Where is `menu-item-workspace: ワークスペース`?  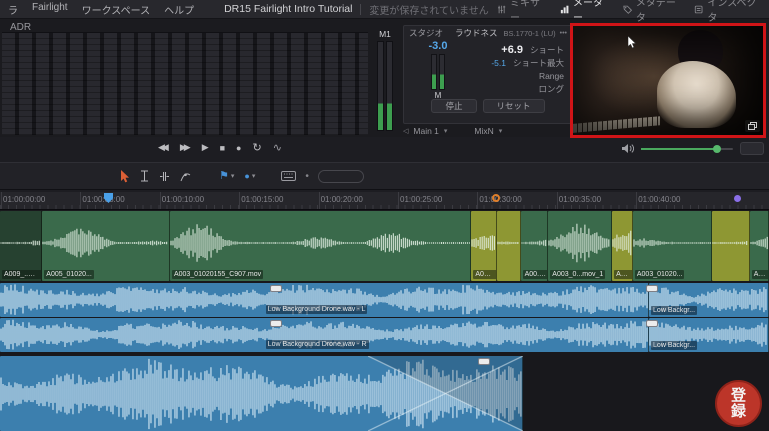
menu-item-workspace: ワークスペース is located at coordinates (116, 9).